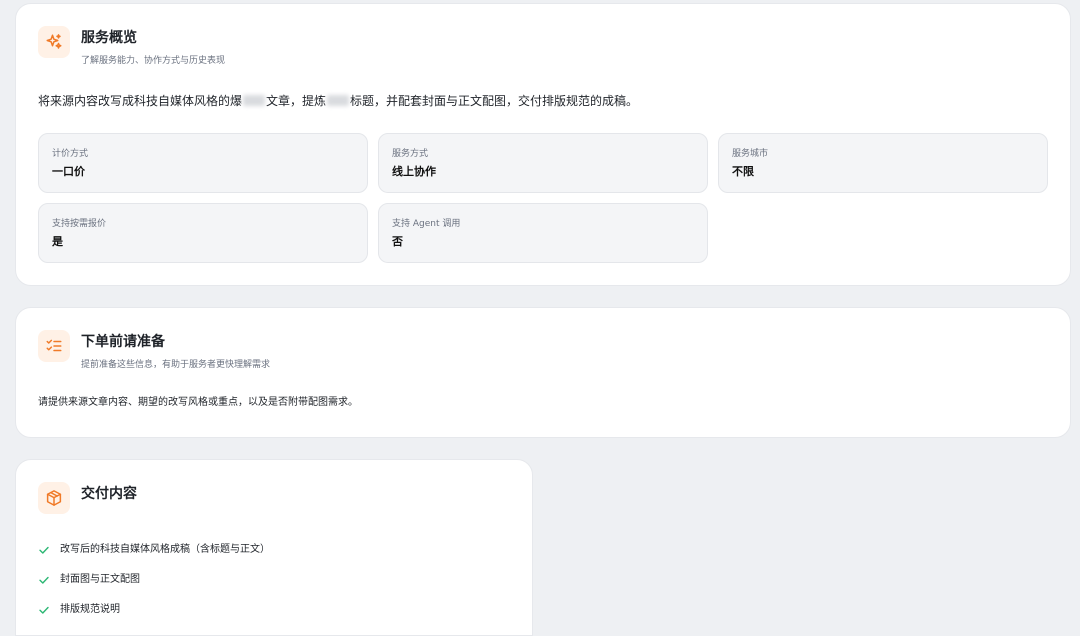 The width and height of the screenshot is (1080, 636). I want to click on prepare-subtitle: 提前准备这些信息，有助于服务者更快理解需求, so click(176, 365).